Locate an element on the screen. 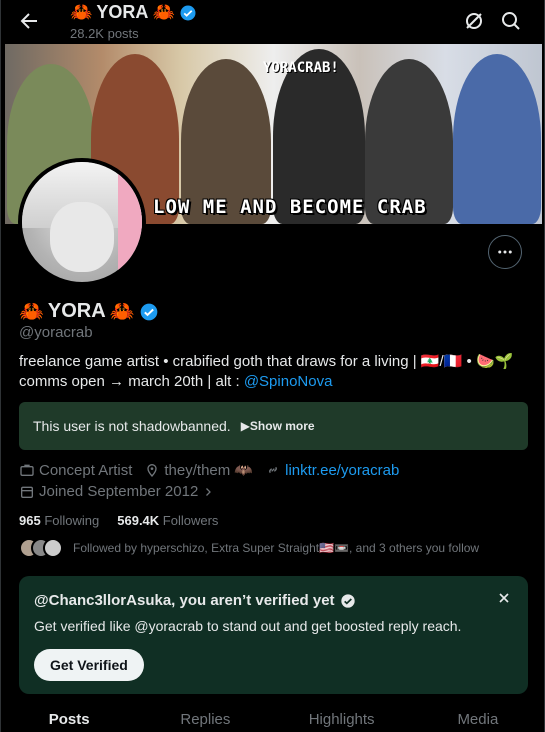 The height and width of the screenshot is (732, 545). banner-figure is located at coordinates (497, 139).